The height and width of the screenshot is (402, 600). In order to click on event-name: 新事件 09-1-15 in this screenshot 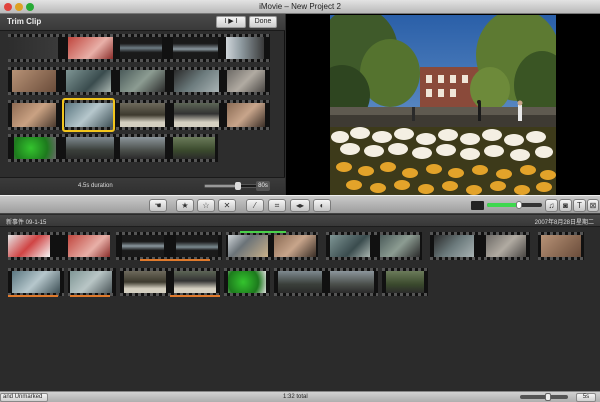, I will do `click(26, 223)`.